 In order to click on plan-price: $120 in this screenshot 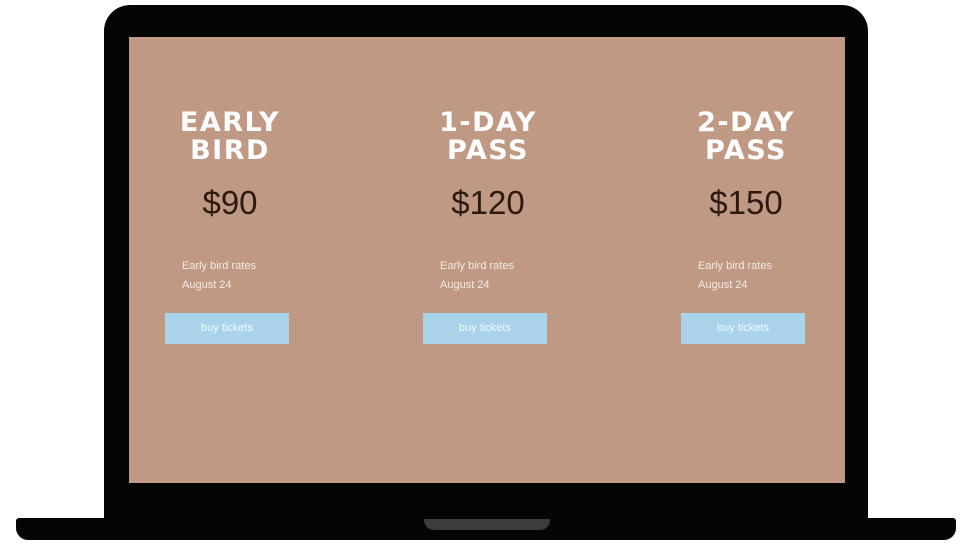, I will do `click(488, 202)`.